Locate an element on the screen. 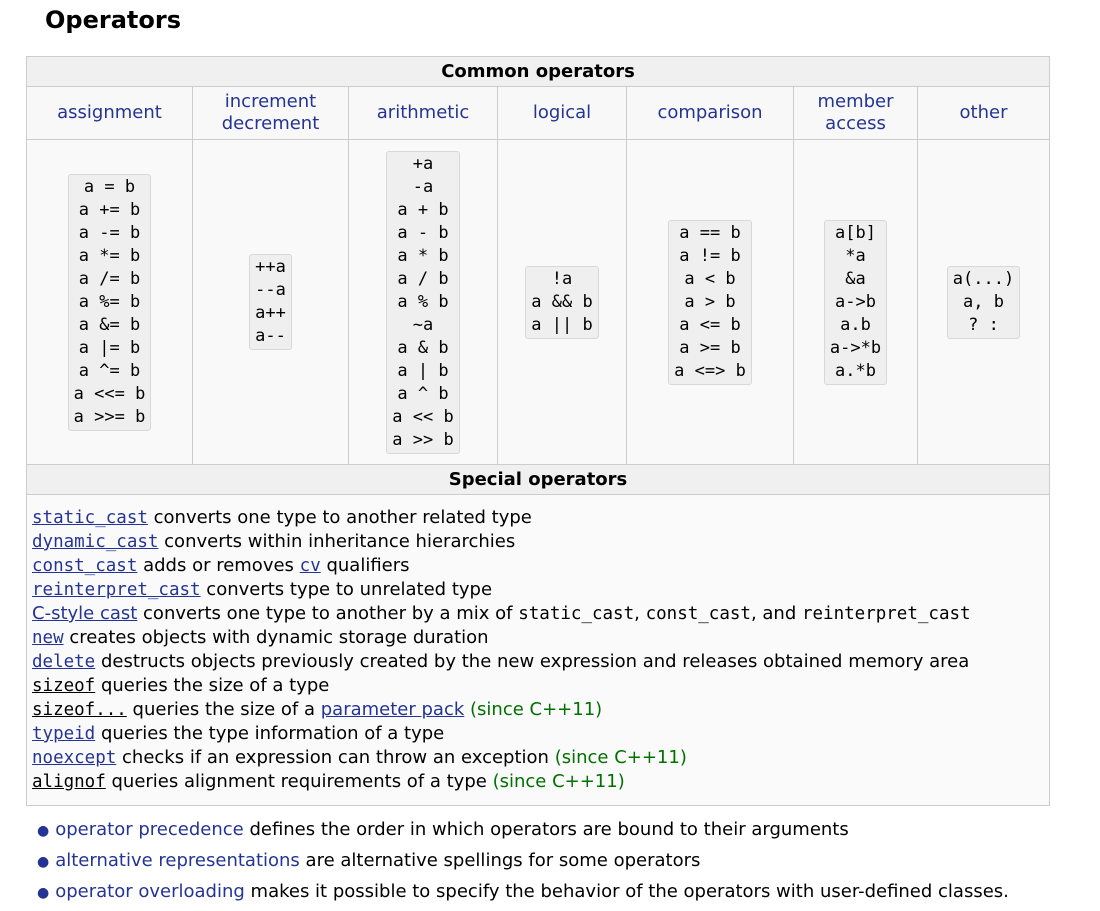  operator-item: ++a is located at coordinates (270, 267).